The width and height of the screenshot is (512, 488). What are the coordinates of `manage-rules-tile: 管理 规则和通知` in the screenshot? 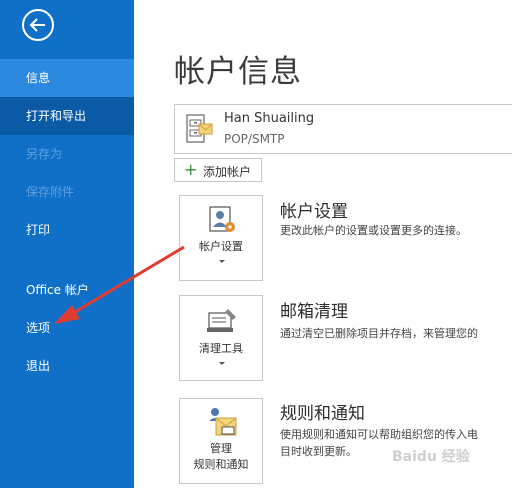 It's located at (221, 441).